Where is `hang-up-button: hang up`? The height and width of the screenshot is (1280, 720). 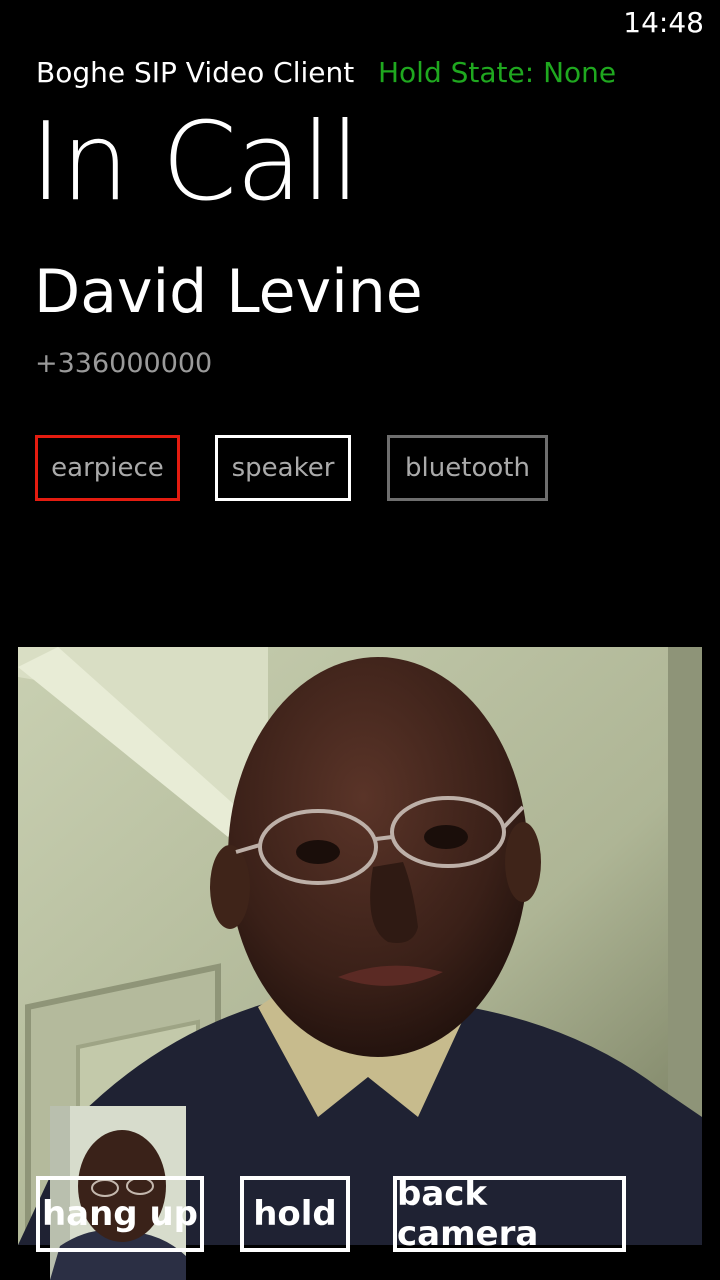 hang-up-button: hang up is located at coordinates (120, 1214).